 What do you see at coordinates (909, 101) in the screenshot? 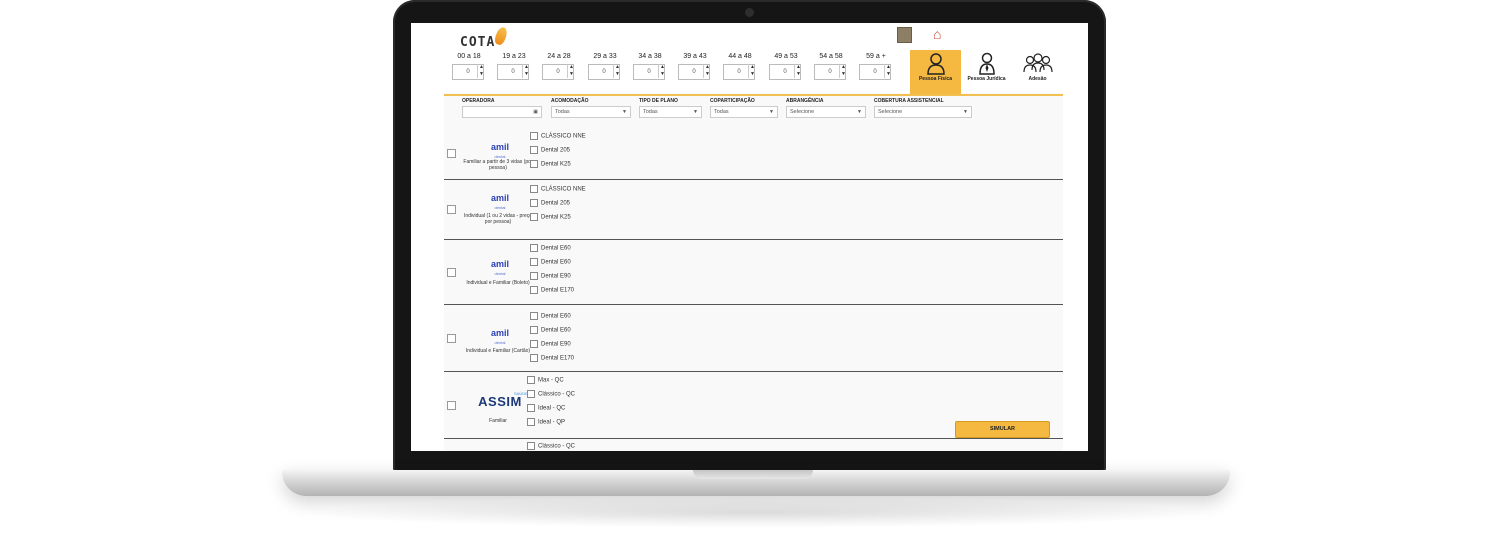
I see `filter-label: COBERTURA ASSISTENCIAL` at bounding box center [909, 101].